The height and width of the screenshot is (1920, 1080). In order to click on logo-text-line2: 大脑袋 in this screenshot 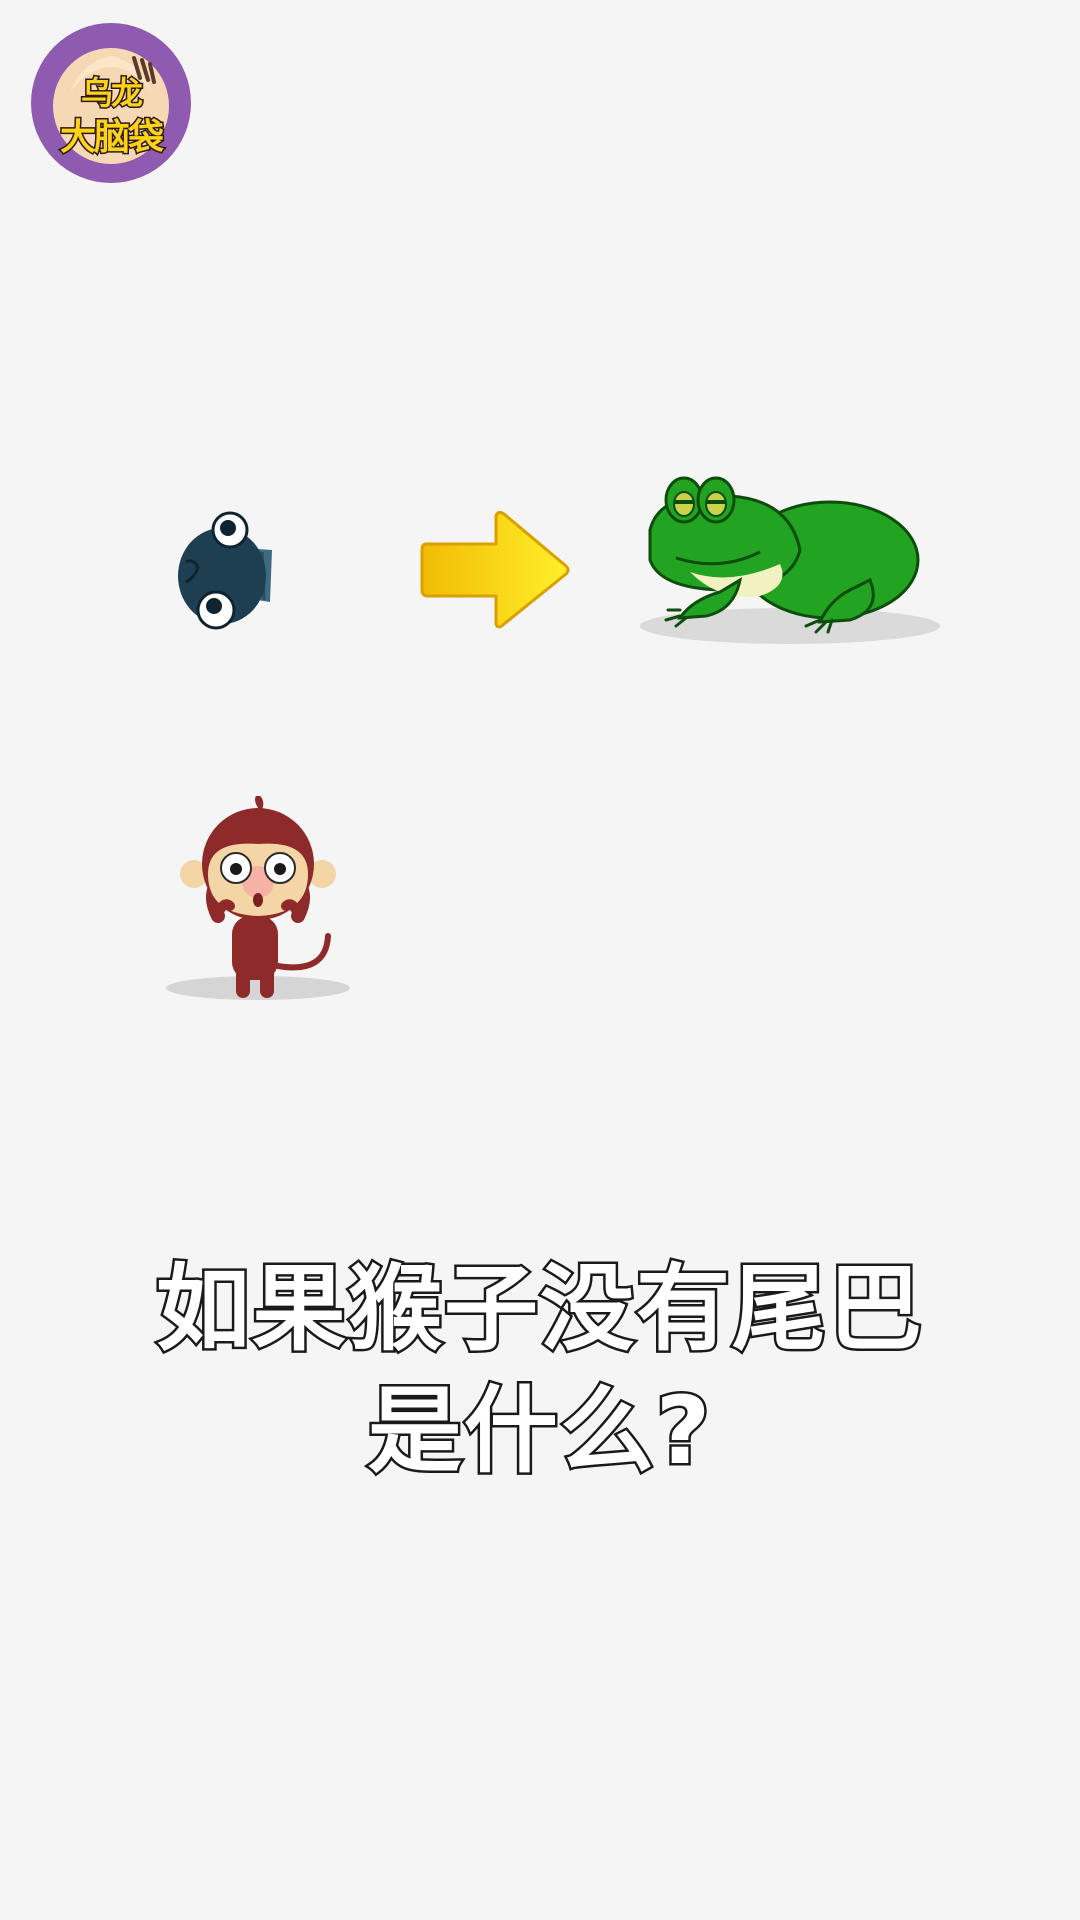, I will do `click(111, 138)`.